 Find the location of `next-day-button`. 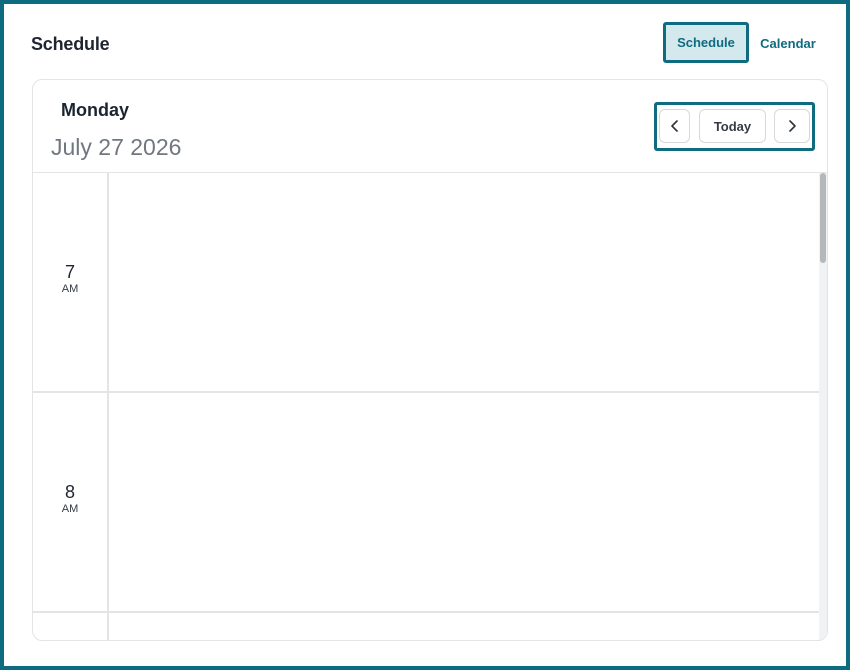

next-day-button is located at coordinates (792, 126).